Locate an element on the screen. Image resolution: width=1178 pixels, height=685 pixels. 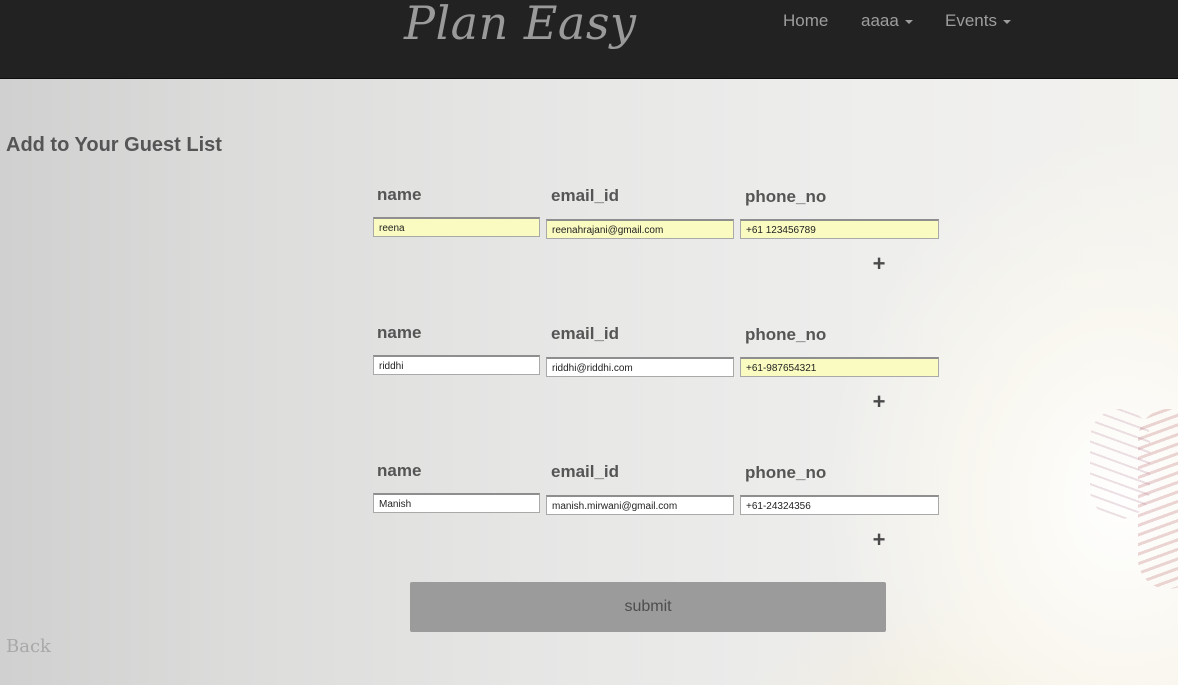
top-navbar: Plan Easy Home aaaa Events is located at coordinates (589, 39).